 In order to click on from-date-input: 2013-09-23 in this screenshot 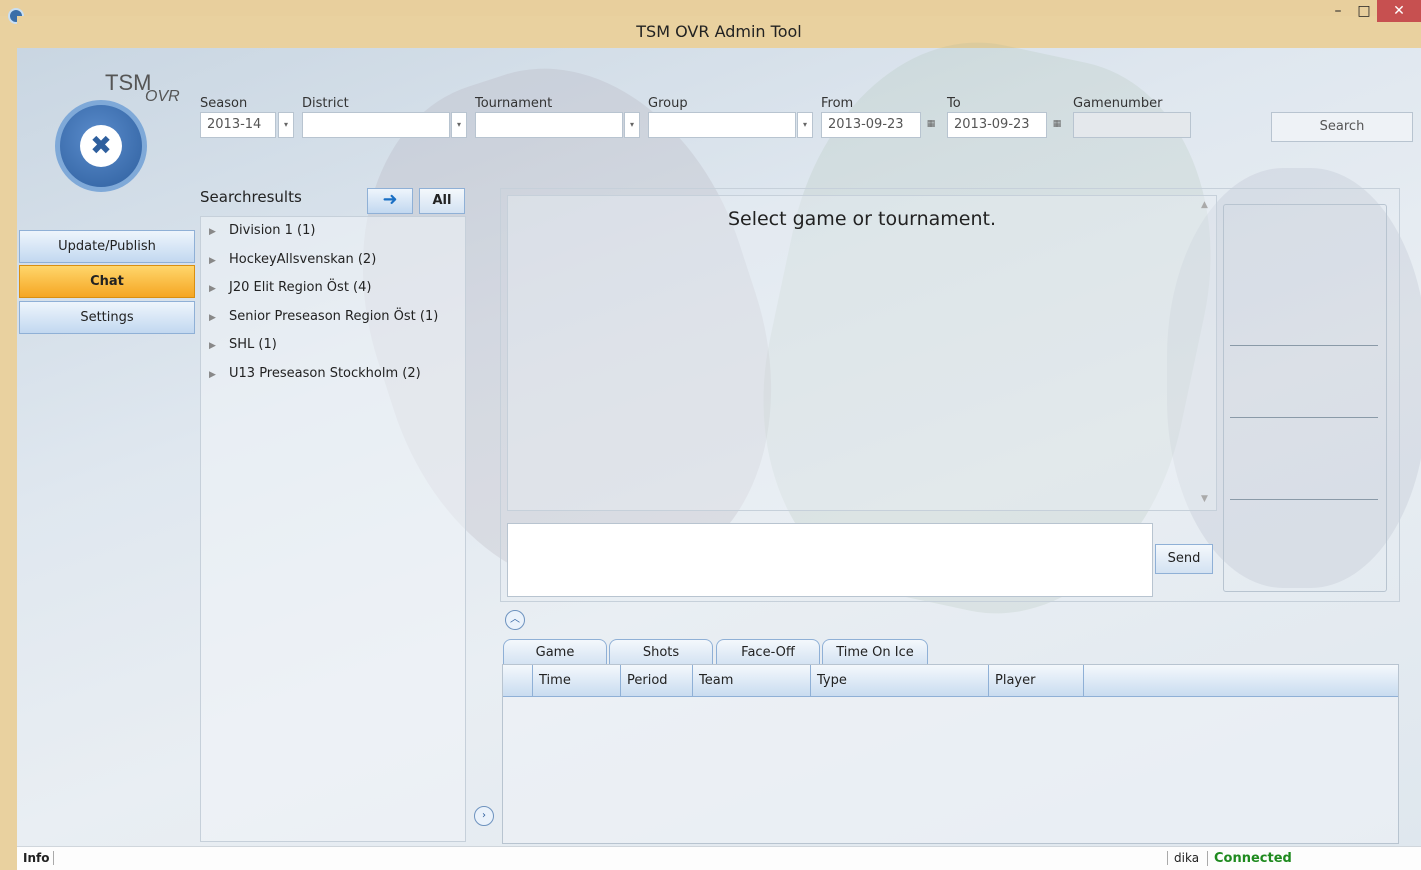, I will do `click(871, 125)`.